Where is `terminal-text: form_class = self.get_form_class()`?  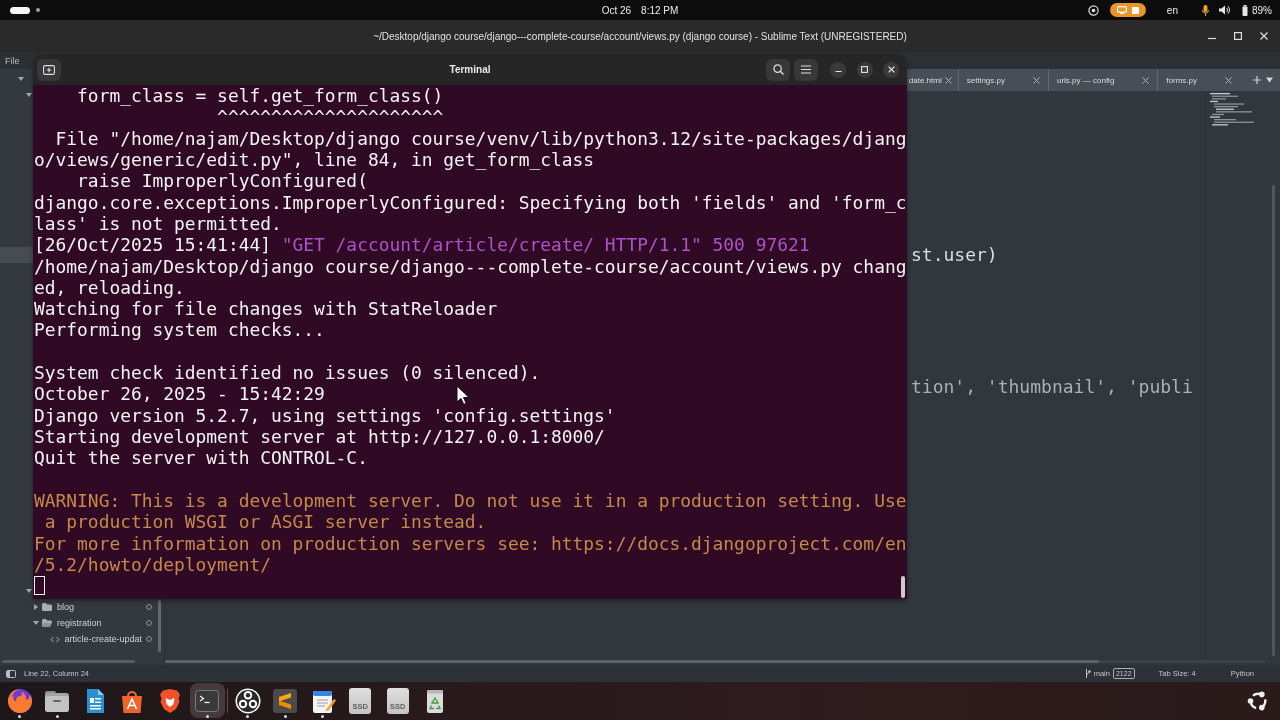
terminal-text: form_class = self.get_form_class() is located at coordinates (260, 95).